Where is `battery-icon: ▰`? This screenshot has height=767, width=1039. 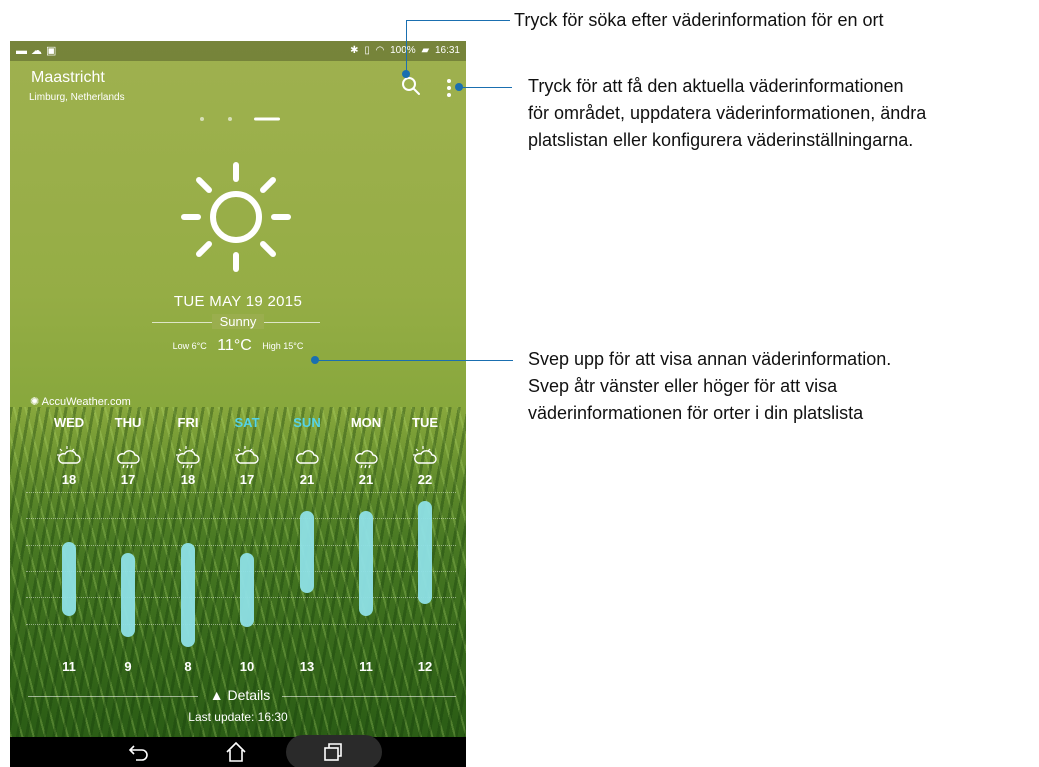
battery-icon: ▰ is located at coordinates (425, 50).